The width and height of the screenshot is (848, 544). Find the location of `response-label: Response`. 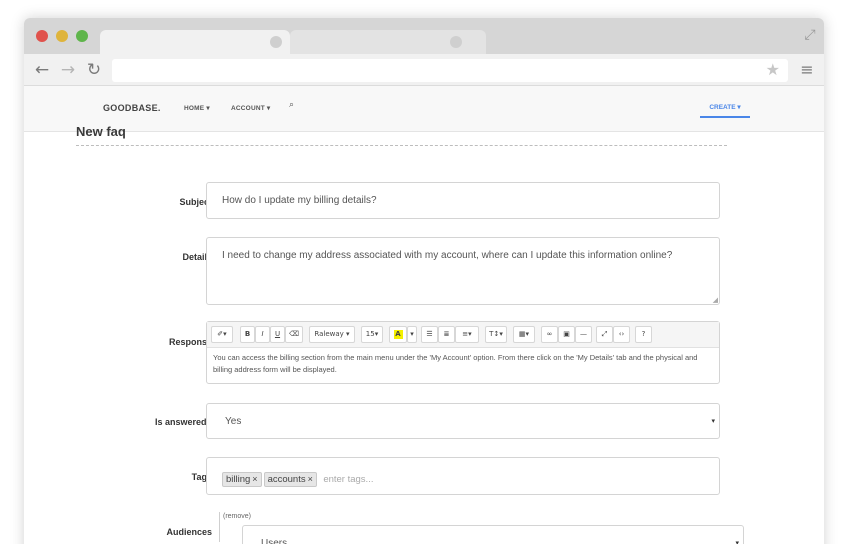

response-label: Response is located at coordinates (190, 342).